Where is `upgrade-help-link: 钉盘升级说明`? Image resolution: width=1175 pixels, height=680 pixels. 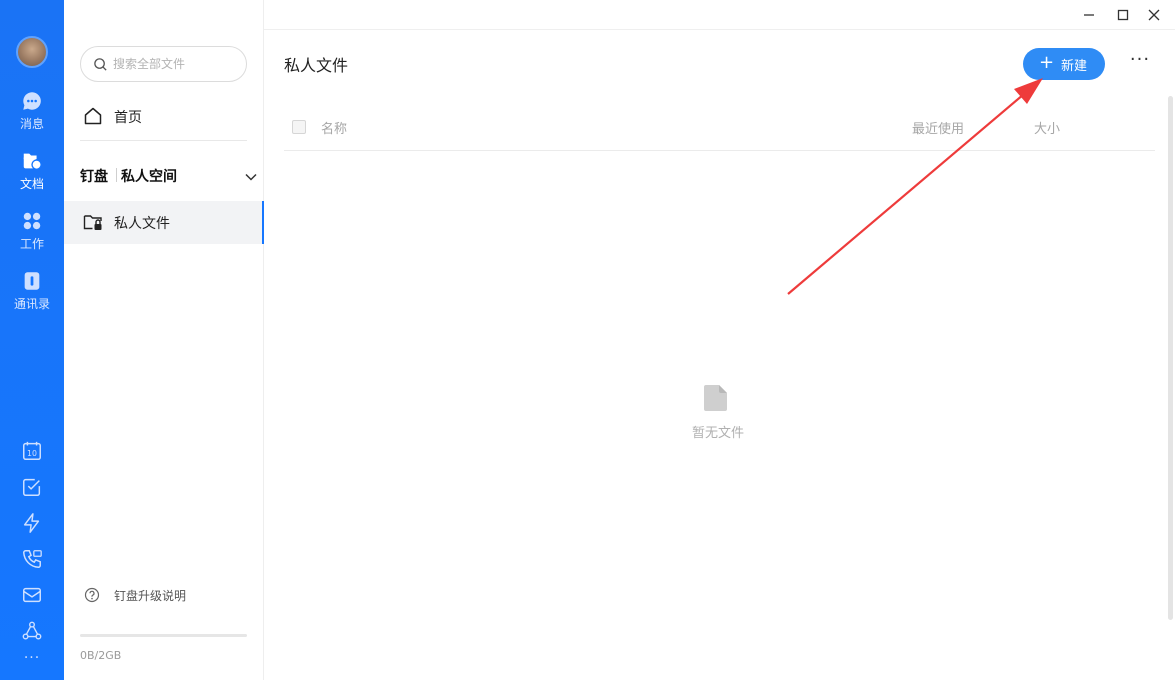
upgrade-help-link: 钉盘升级说明 is located at coordinates (169, 595).